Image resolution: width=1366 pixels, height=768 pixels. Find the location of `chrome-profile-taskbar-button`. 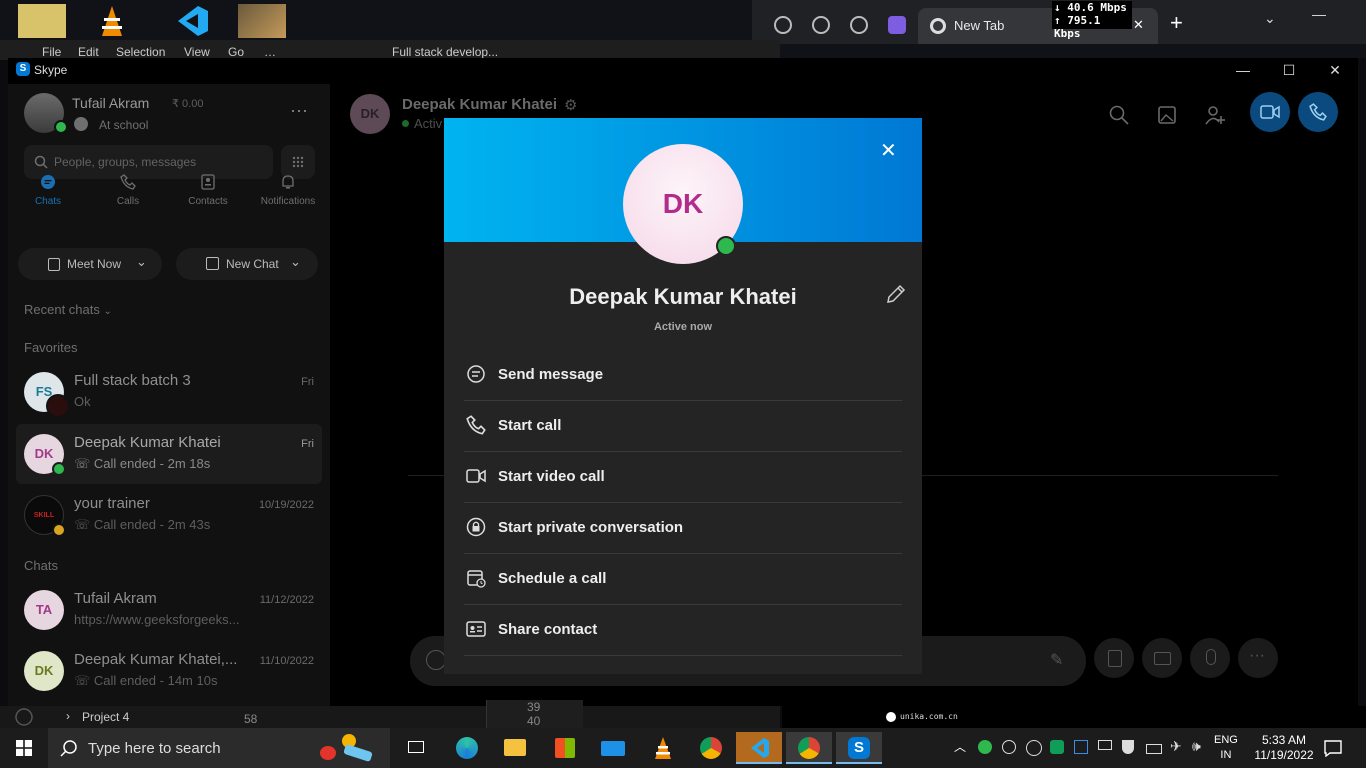

chrome-profile-taskbar-button is located at coordinates (809, 748).